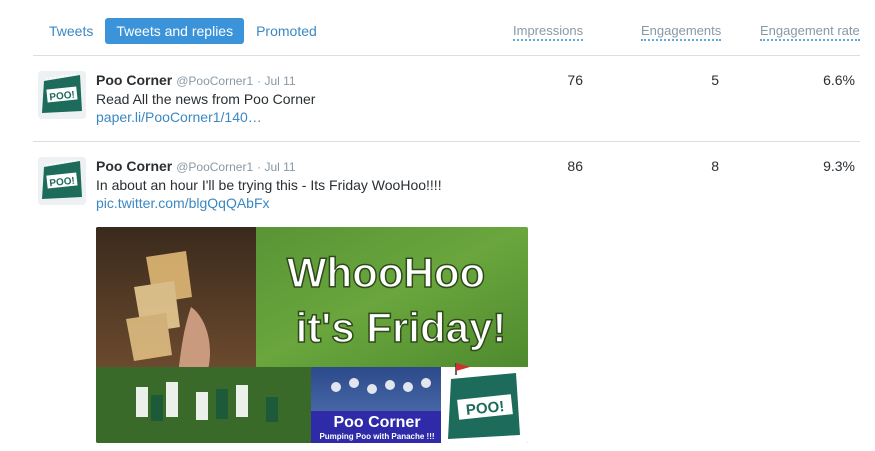 The width and height of the screenshot is (875, 451). What do you see at coordinates (446, 55) in the screenshot?
I see `header-divider` at bounding box center [446, 55].